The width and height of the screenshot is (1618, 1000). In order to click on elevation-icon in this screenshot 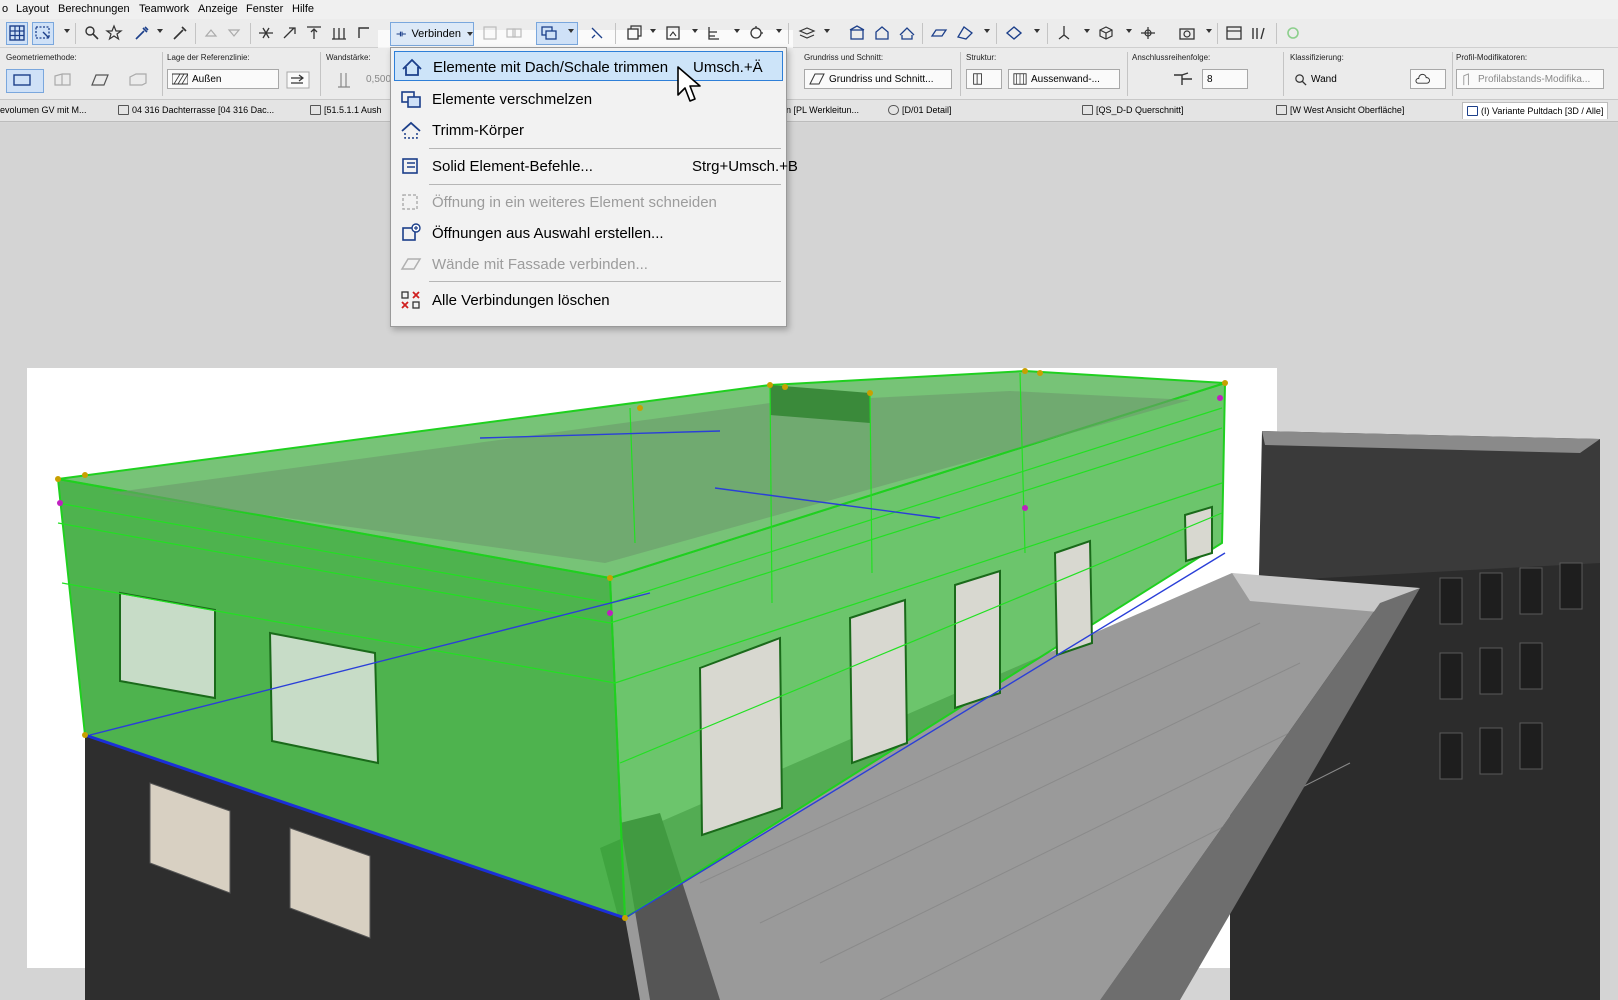, I will do `click(1064, 33)`.